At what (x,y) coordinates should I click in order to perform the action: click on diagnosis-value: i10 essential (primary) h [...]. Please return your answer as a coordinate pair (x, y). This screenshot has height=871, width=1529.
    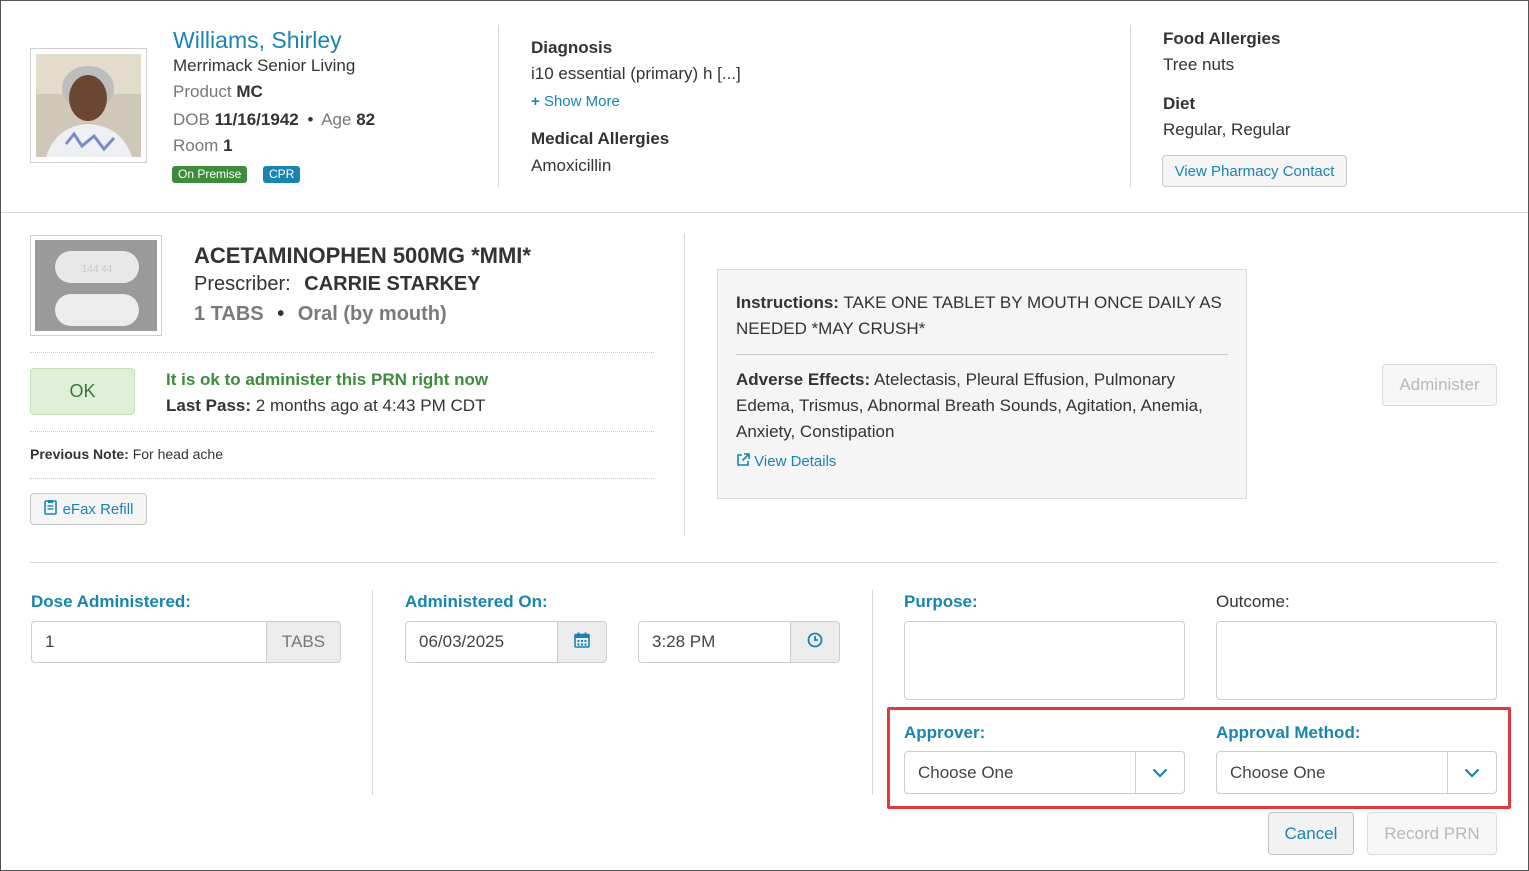
    Looking at the image, I should click on (636, 73).